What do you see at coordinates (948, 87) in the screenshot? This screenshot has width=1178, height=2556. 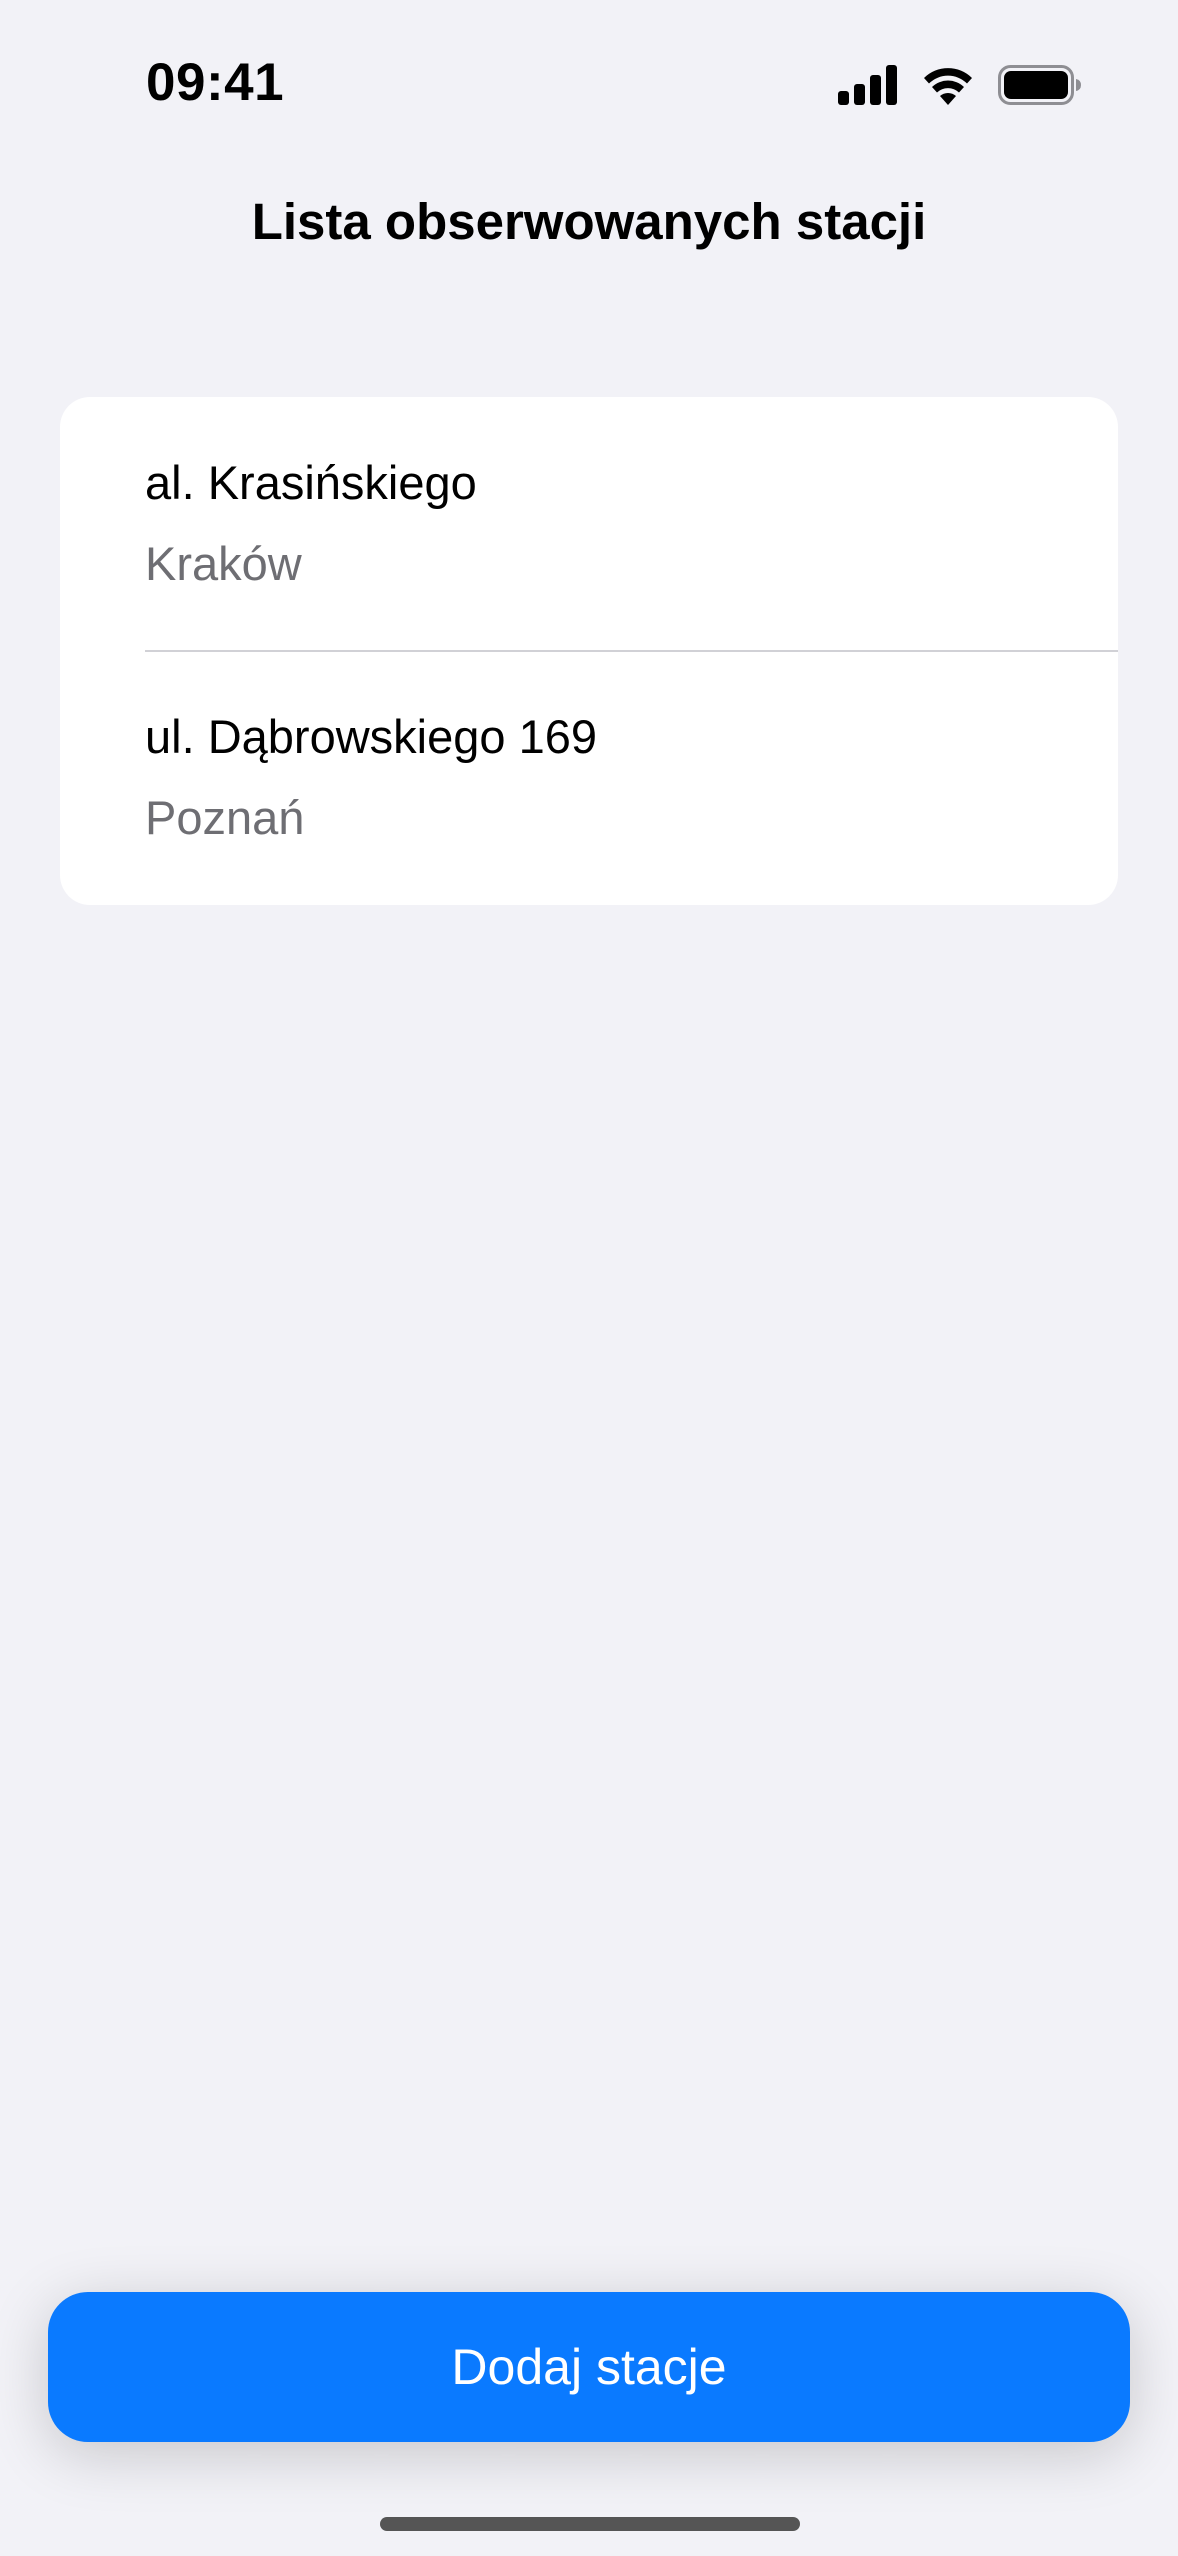 I see `wifi-icon` at bounding box center [948, 87].